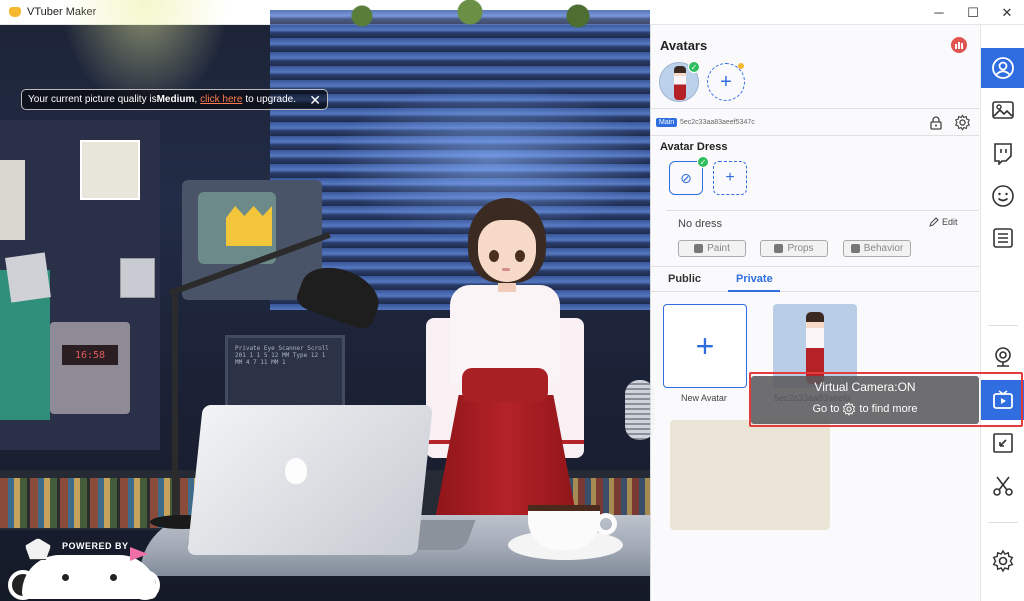 Image resolution: width=1024 pixels, height=601 pixels. Describe the element at coordinates (750, 475) in the screenshot. I see `notebook` at that location.